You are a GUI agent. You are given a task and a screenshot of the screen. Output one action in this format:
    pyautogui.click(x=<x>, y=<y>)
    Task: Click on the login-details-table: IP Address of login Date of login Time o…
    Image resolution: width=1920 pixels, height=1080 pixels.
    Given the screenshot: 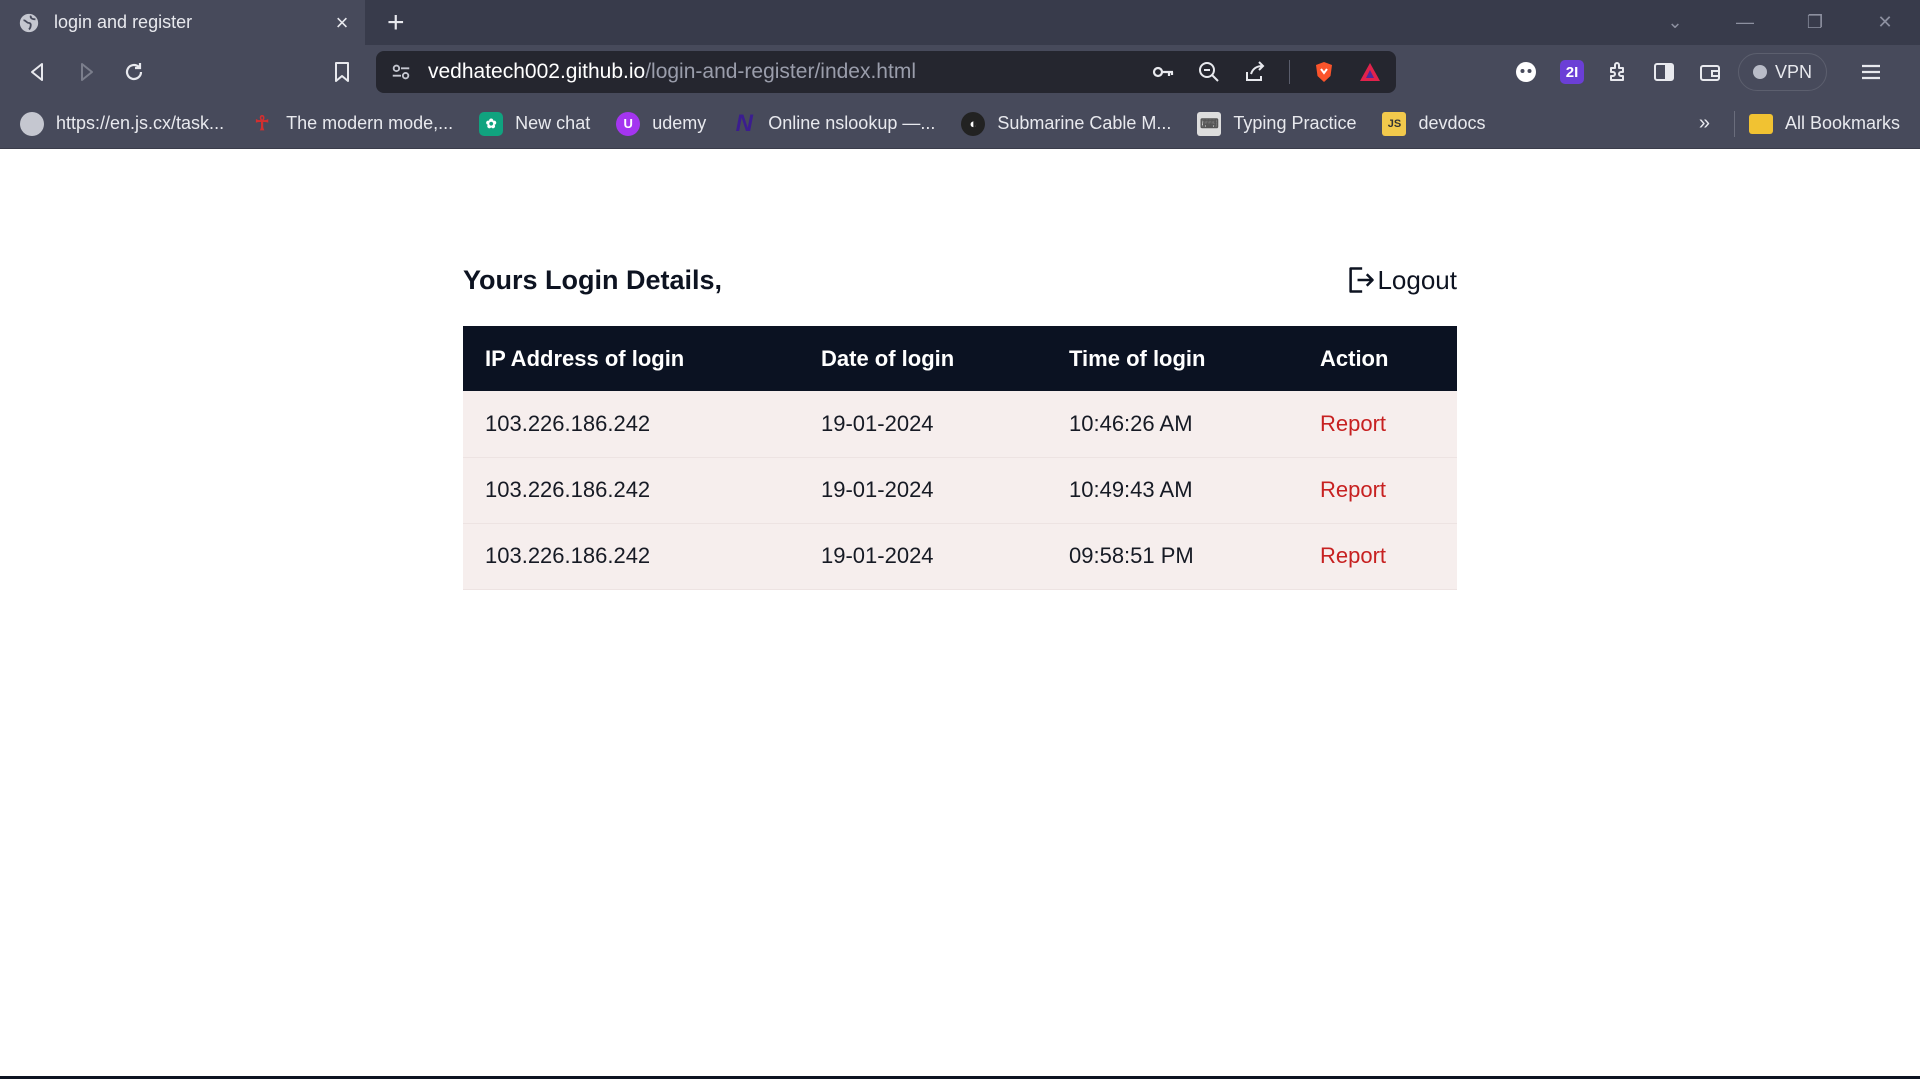 What is the action you would take?
    pyautogui.click(x=960, y=458)
    